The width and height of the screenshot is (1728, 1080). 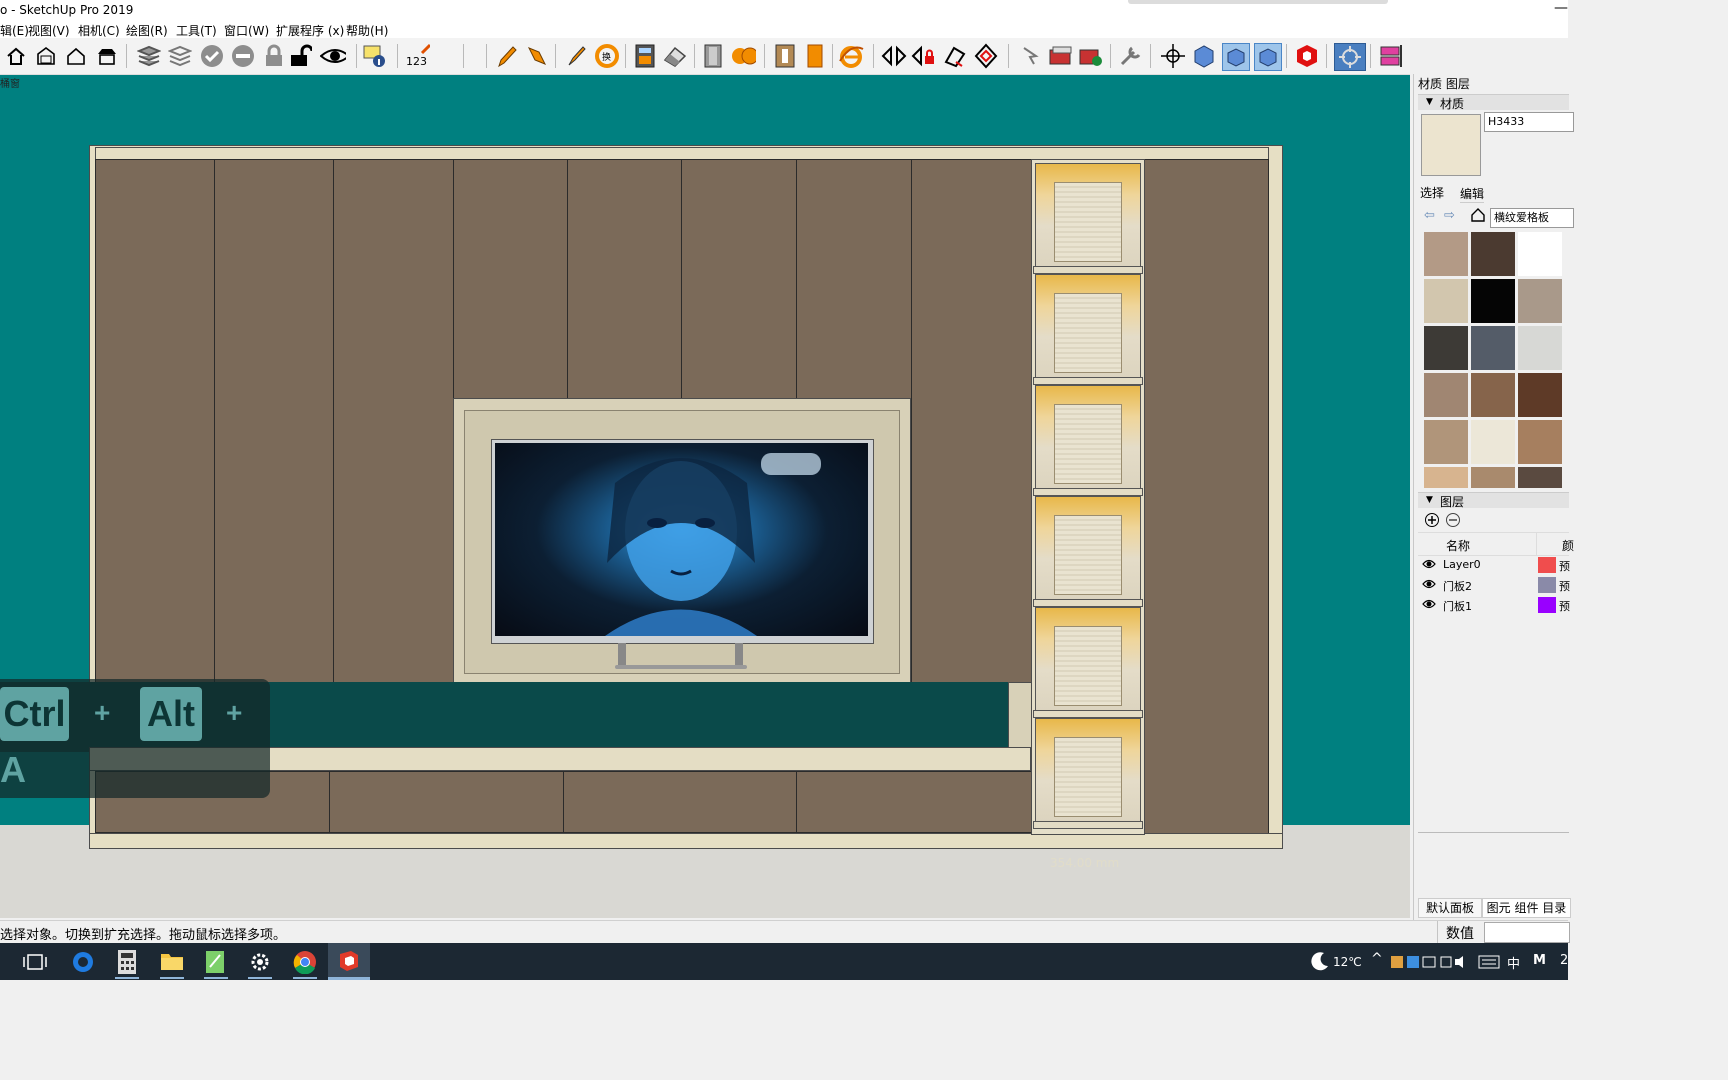 What do you see at coordinates (1432, 192) in the screenshot?
I see `tab-select: 选择` at bounding box center [1432, 192].